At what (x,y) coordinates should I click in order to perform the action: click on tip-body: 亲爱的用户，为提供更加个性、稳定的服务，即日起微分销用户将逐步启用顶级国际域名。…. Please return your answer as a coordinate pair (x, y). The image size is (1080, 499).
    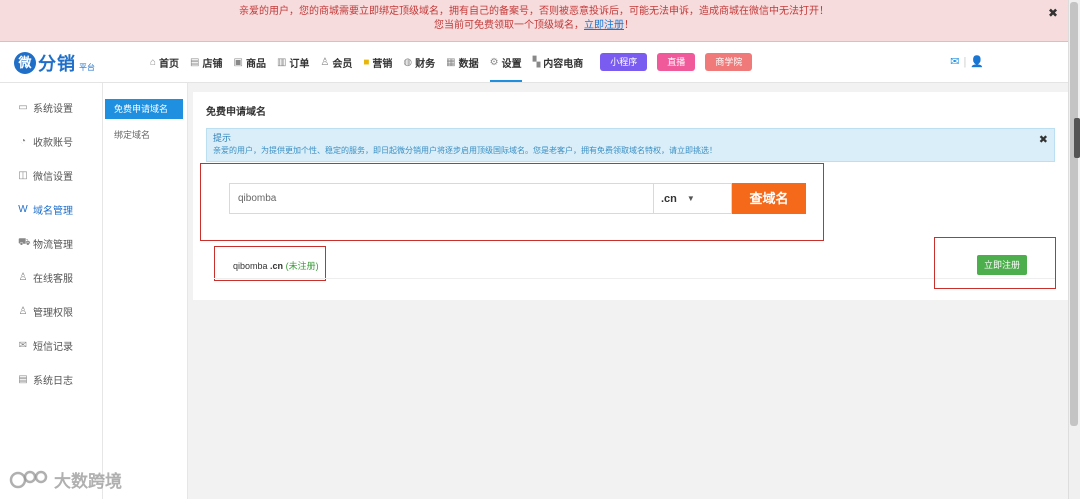
    Looking at the image, I should click on (465, 150).